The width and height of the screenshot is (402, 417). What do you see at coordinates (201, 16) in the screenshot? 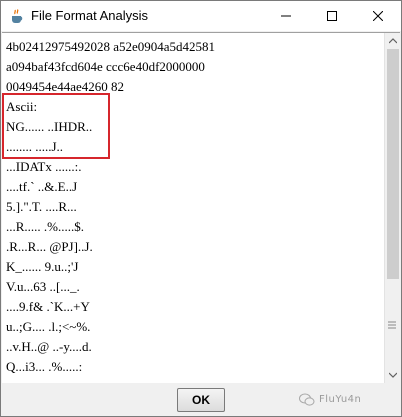
I see `title-bar: File Format Analysis` at bounding box center [201, 16].